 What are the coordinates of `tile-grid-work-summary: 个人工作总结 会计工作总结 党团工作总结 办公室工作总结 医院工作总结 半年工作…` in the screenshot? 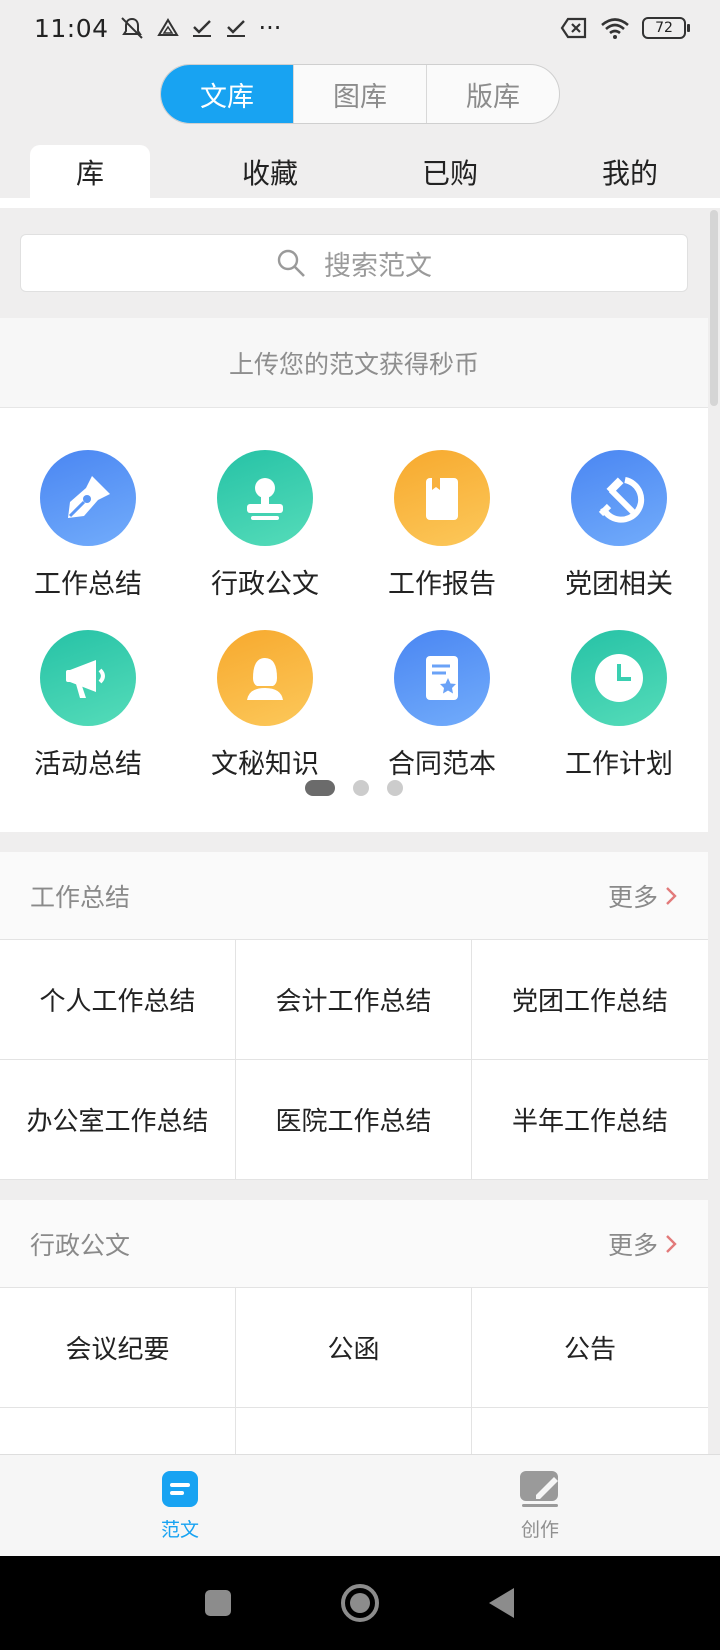 It's located at (354, 1060).